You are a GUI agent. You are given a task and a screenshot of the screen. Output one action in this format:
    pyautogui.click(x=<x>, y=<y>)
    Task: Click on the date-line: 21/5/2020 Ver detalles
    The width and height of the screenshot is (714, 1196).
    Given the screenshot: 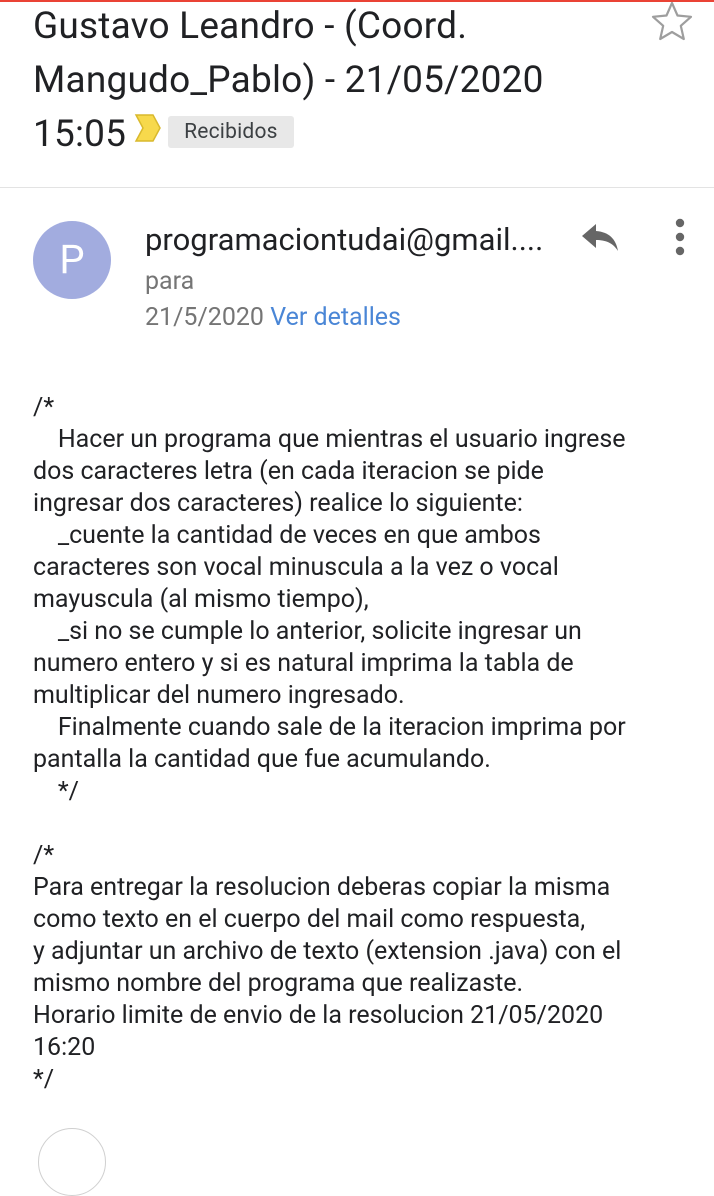 What is the action you would take?
    pyautogui.click(x=273, y=318)
    